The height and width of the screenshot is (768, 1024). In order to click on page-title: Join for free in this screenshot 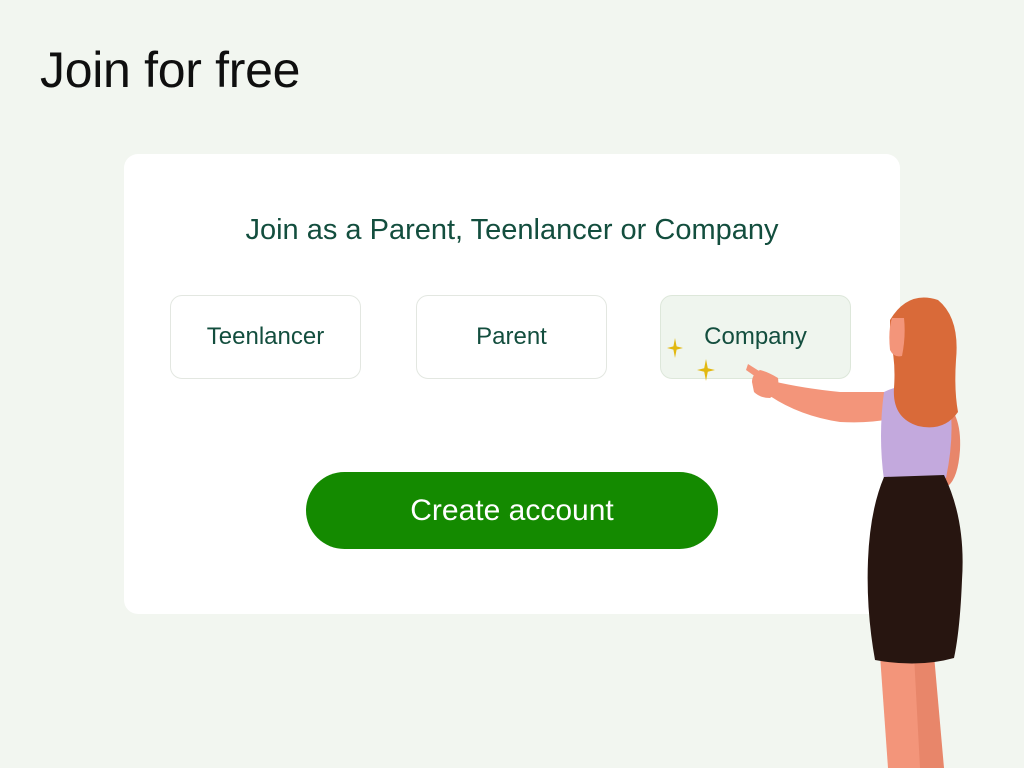, I will do `click(170, 70)`.